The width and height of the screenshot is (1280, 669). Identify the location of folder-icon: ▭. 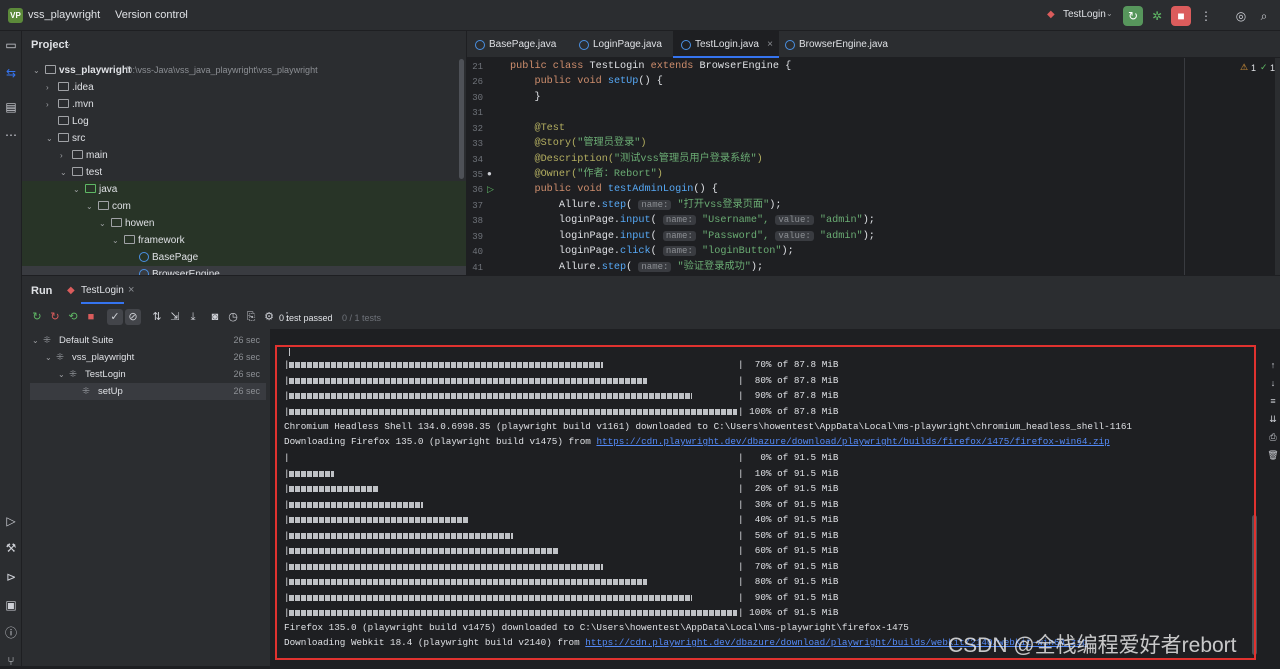
(11, 45).